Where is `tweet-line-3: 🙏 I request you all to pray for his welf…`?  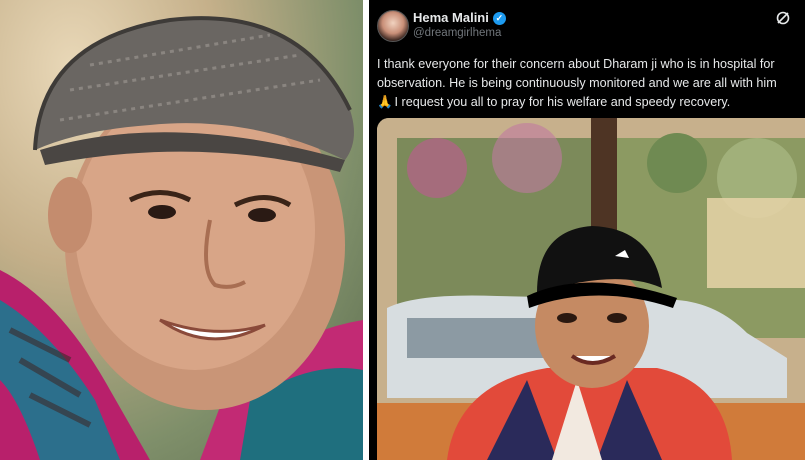
tweet-line-3: 🙏 I request you all to pray for his welf… is located at coordinates (591, 102).